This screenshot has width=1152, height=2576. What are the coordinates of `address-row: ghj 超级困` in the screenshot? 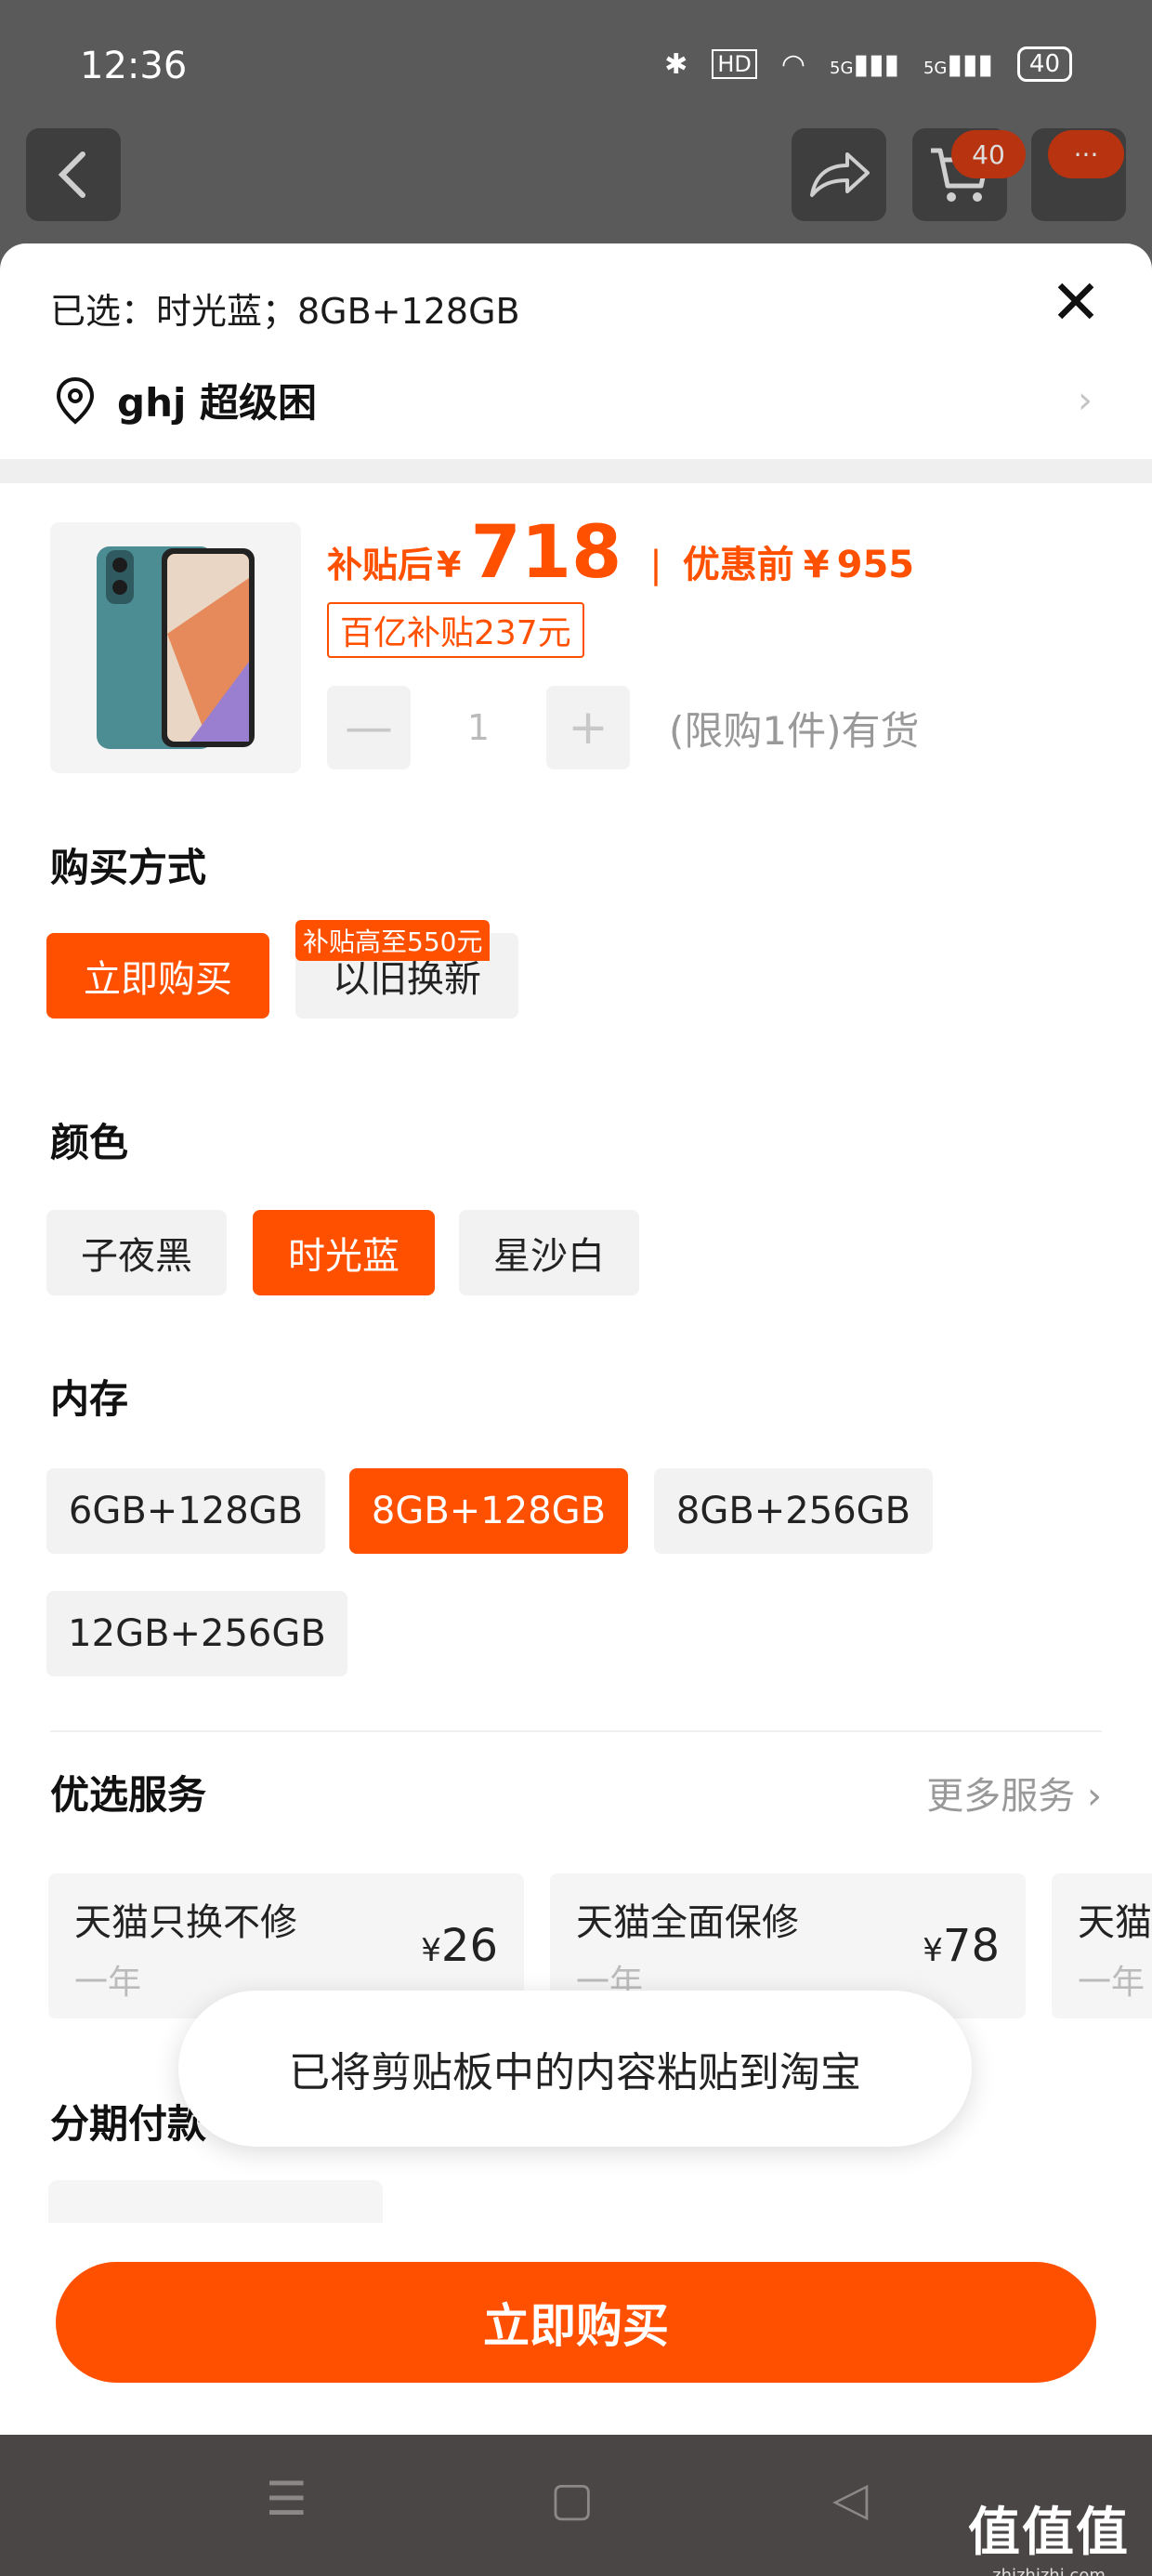 It's located at (183, 400).